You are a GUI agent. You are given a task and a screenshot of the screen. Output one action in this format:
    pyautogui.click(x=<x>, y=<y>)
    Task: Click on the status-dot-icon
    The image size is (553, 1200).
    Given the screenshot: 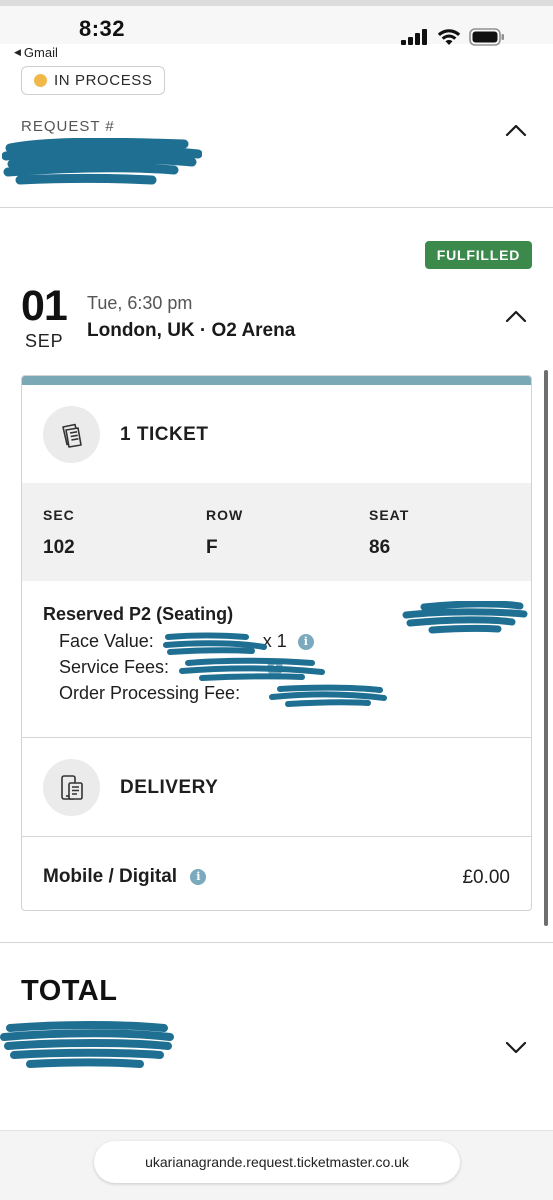 What is the action you would take?
    pyautogui.click(x=40, y=80)
    